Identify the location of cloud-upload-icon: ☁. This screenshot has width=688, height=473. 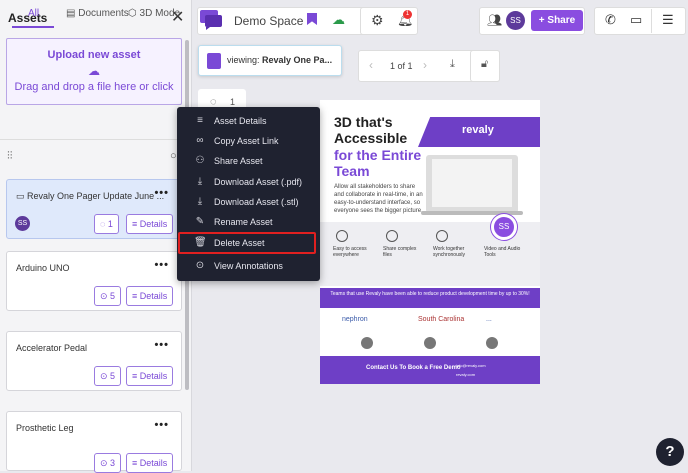
(94, 71).